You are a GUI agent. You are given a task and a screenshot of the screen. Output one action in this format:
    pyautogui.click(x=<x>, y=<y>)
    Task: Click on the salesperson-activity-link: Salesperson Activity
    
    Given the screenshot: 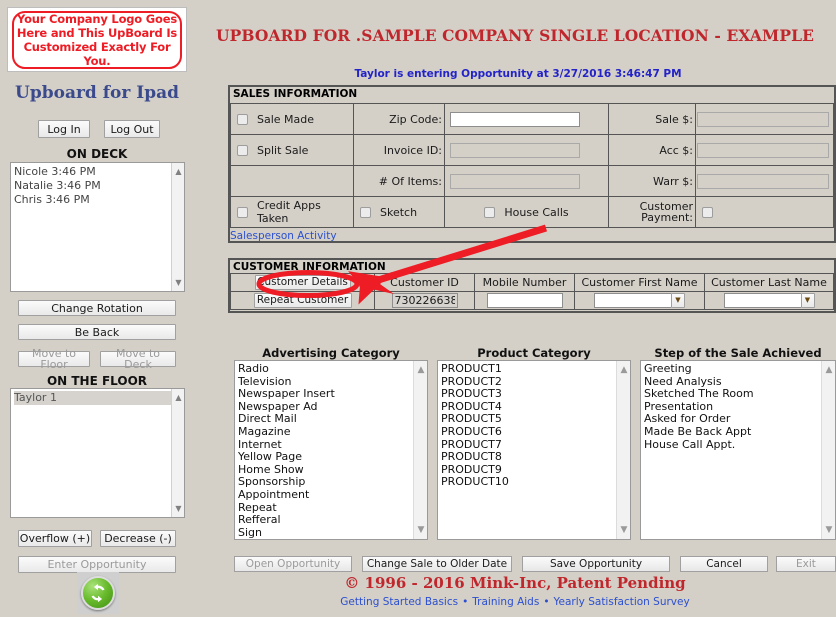 What is the action you would take?
    pyautogui.click(x=283, y=236)
    